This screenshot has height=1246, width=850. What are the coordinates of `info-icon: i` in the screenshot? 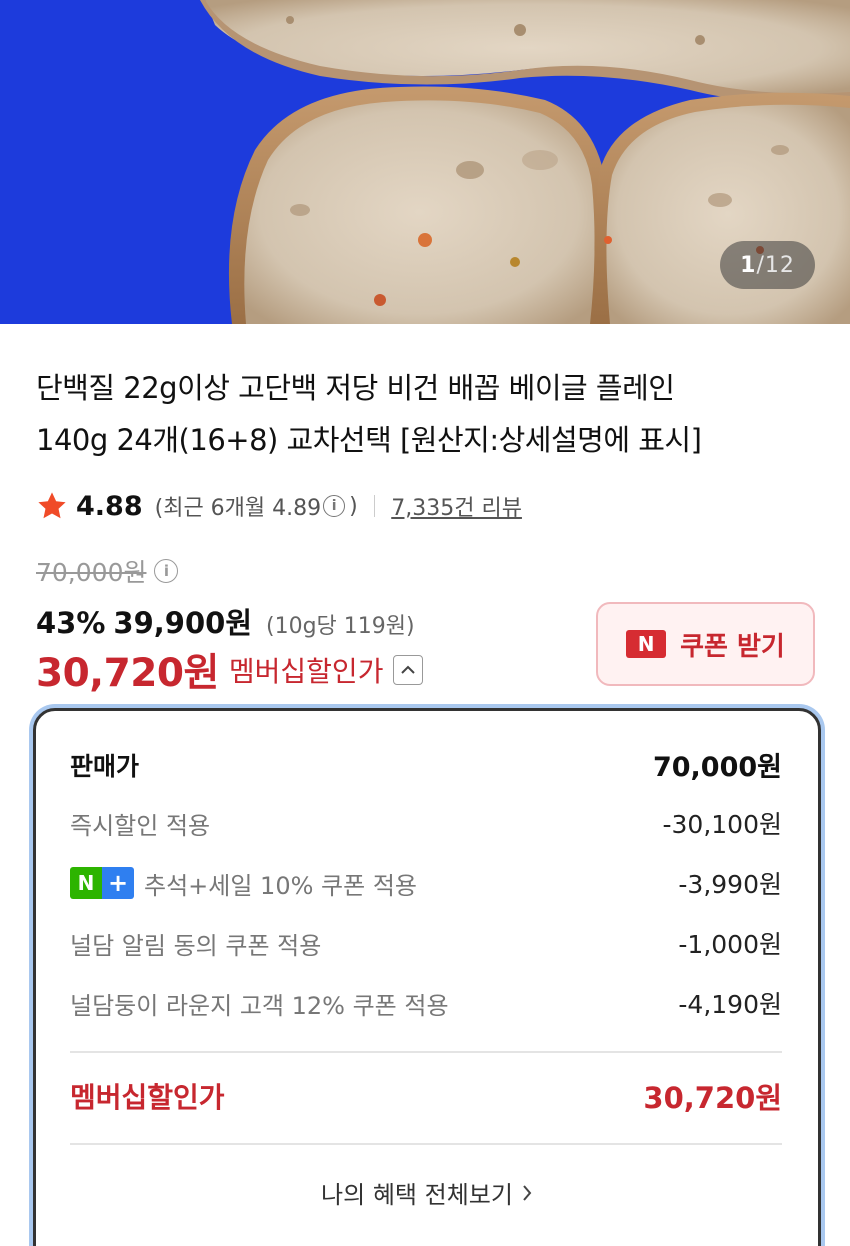 It's located at (334, 506).